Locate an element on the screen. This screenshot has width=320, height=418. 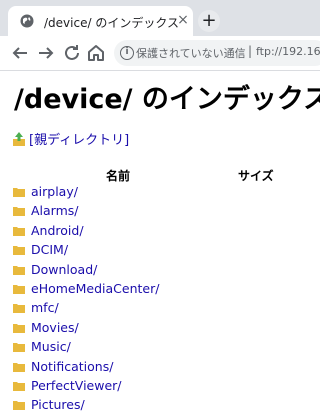
directory-entry: DCIM/ is located at coordinates (40, 251).